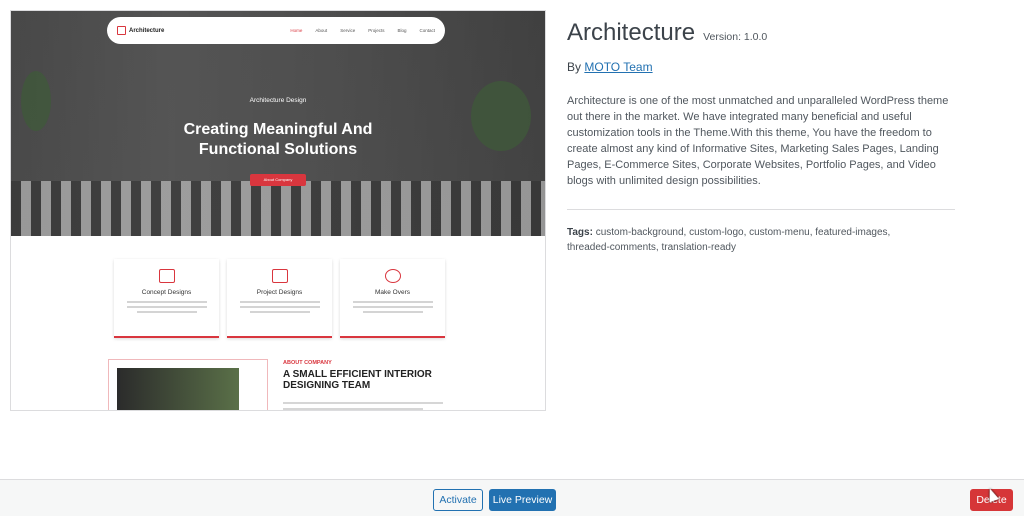 The image size is (1024, 516). I want to click on card-title: Project Designs, so click(279, 292).